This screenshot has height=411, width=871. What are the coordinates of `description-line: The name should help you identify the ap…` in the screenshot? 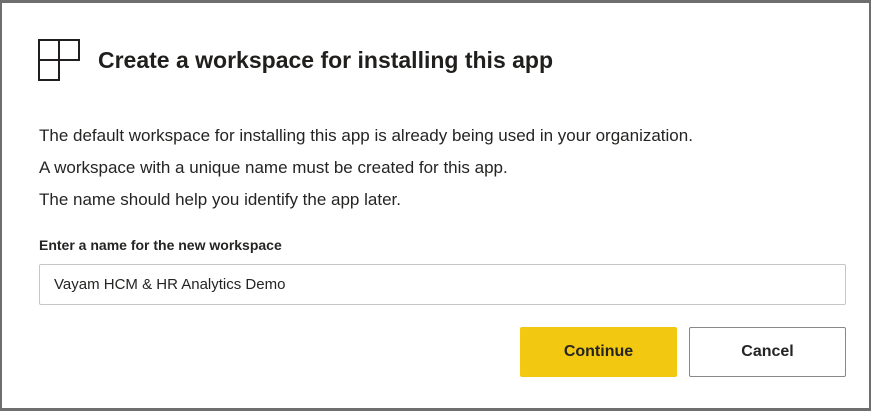 It's located at (220, 199).